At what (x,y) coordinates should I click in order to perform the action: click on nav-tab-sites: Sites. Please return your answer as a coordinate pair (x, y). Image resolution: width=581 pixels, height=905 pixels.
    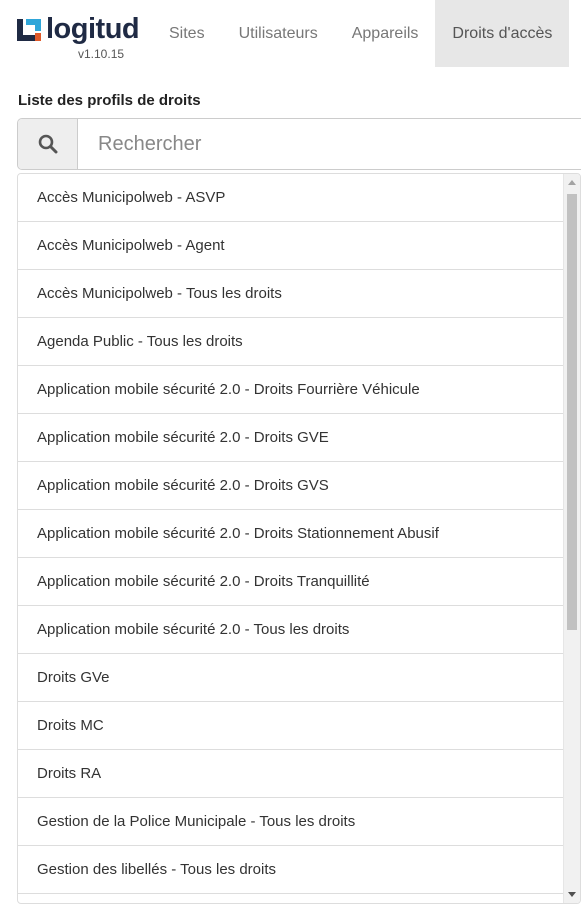
    Looking at the image, I should click on (187, 33).